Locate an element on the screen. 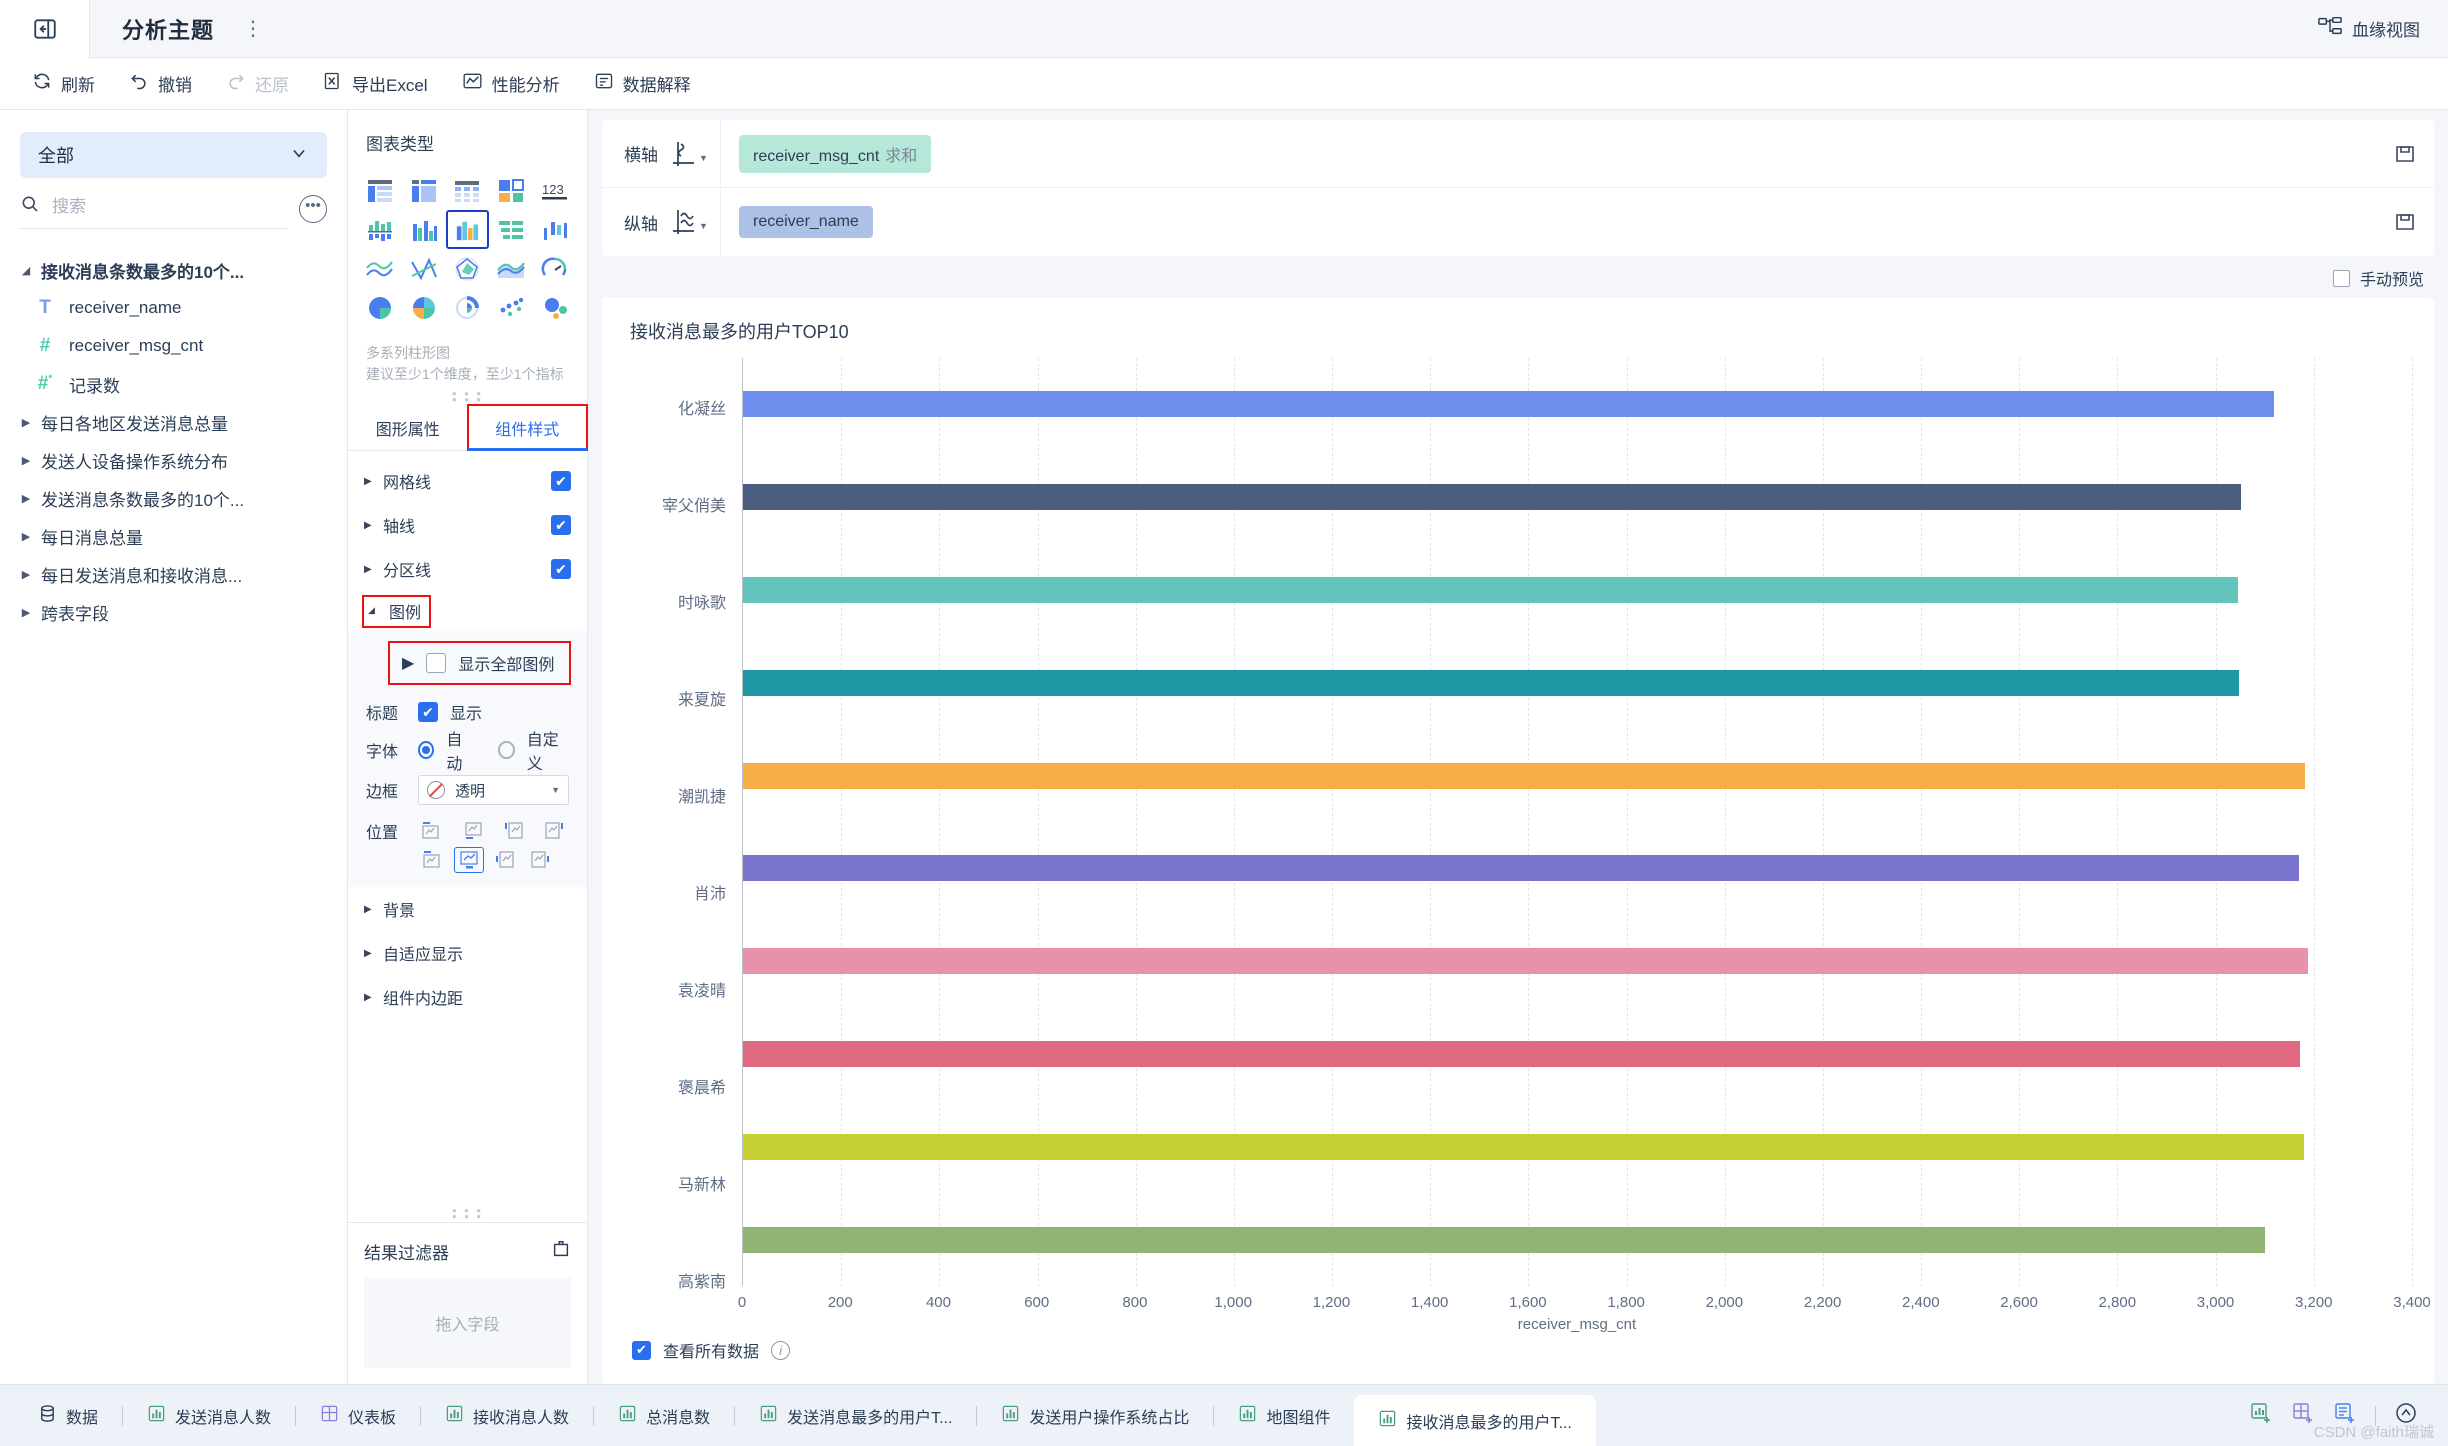 Image resolution: width=2448 pixels, height=1446 pixels. show-all-legend-checkbox: ✔ is located at coordinates (436, 663).